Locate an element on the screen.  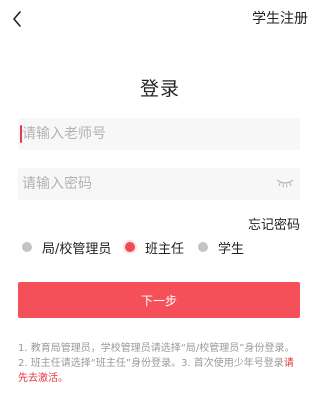
student-register-link: 学生注册 is located at coordinates (280, 18).